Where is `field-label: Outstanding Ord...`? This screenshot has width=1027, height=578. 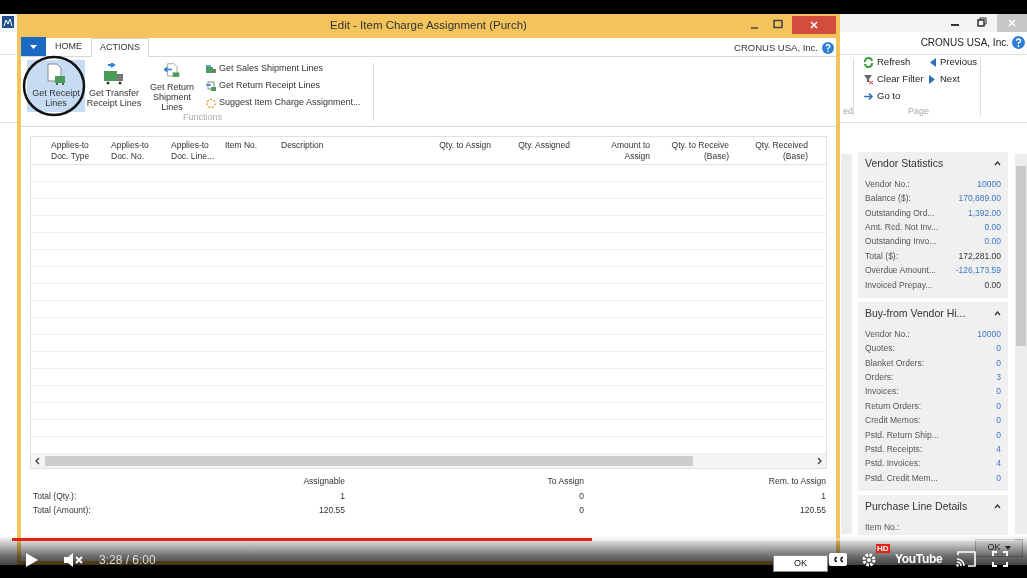 field-label: Outstanding Ord... is located at coordinates (900, 213).